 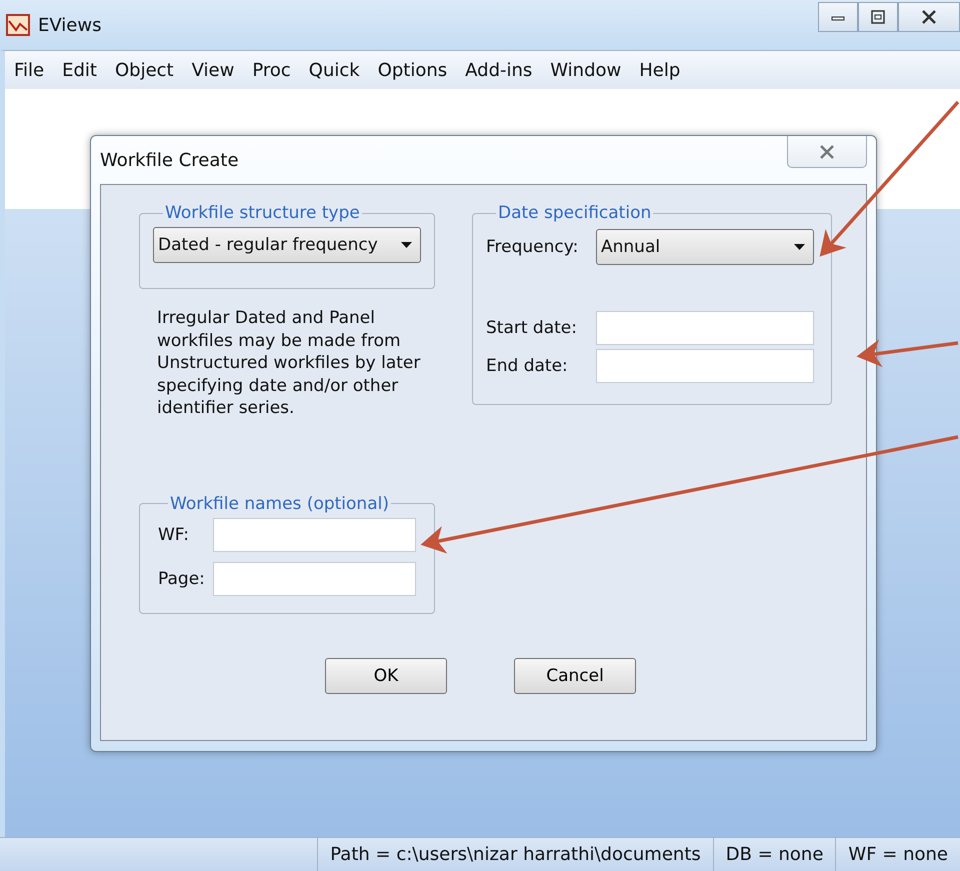 I want to click on field-label: WF:, so click(x=174, y=534).